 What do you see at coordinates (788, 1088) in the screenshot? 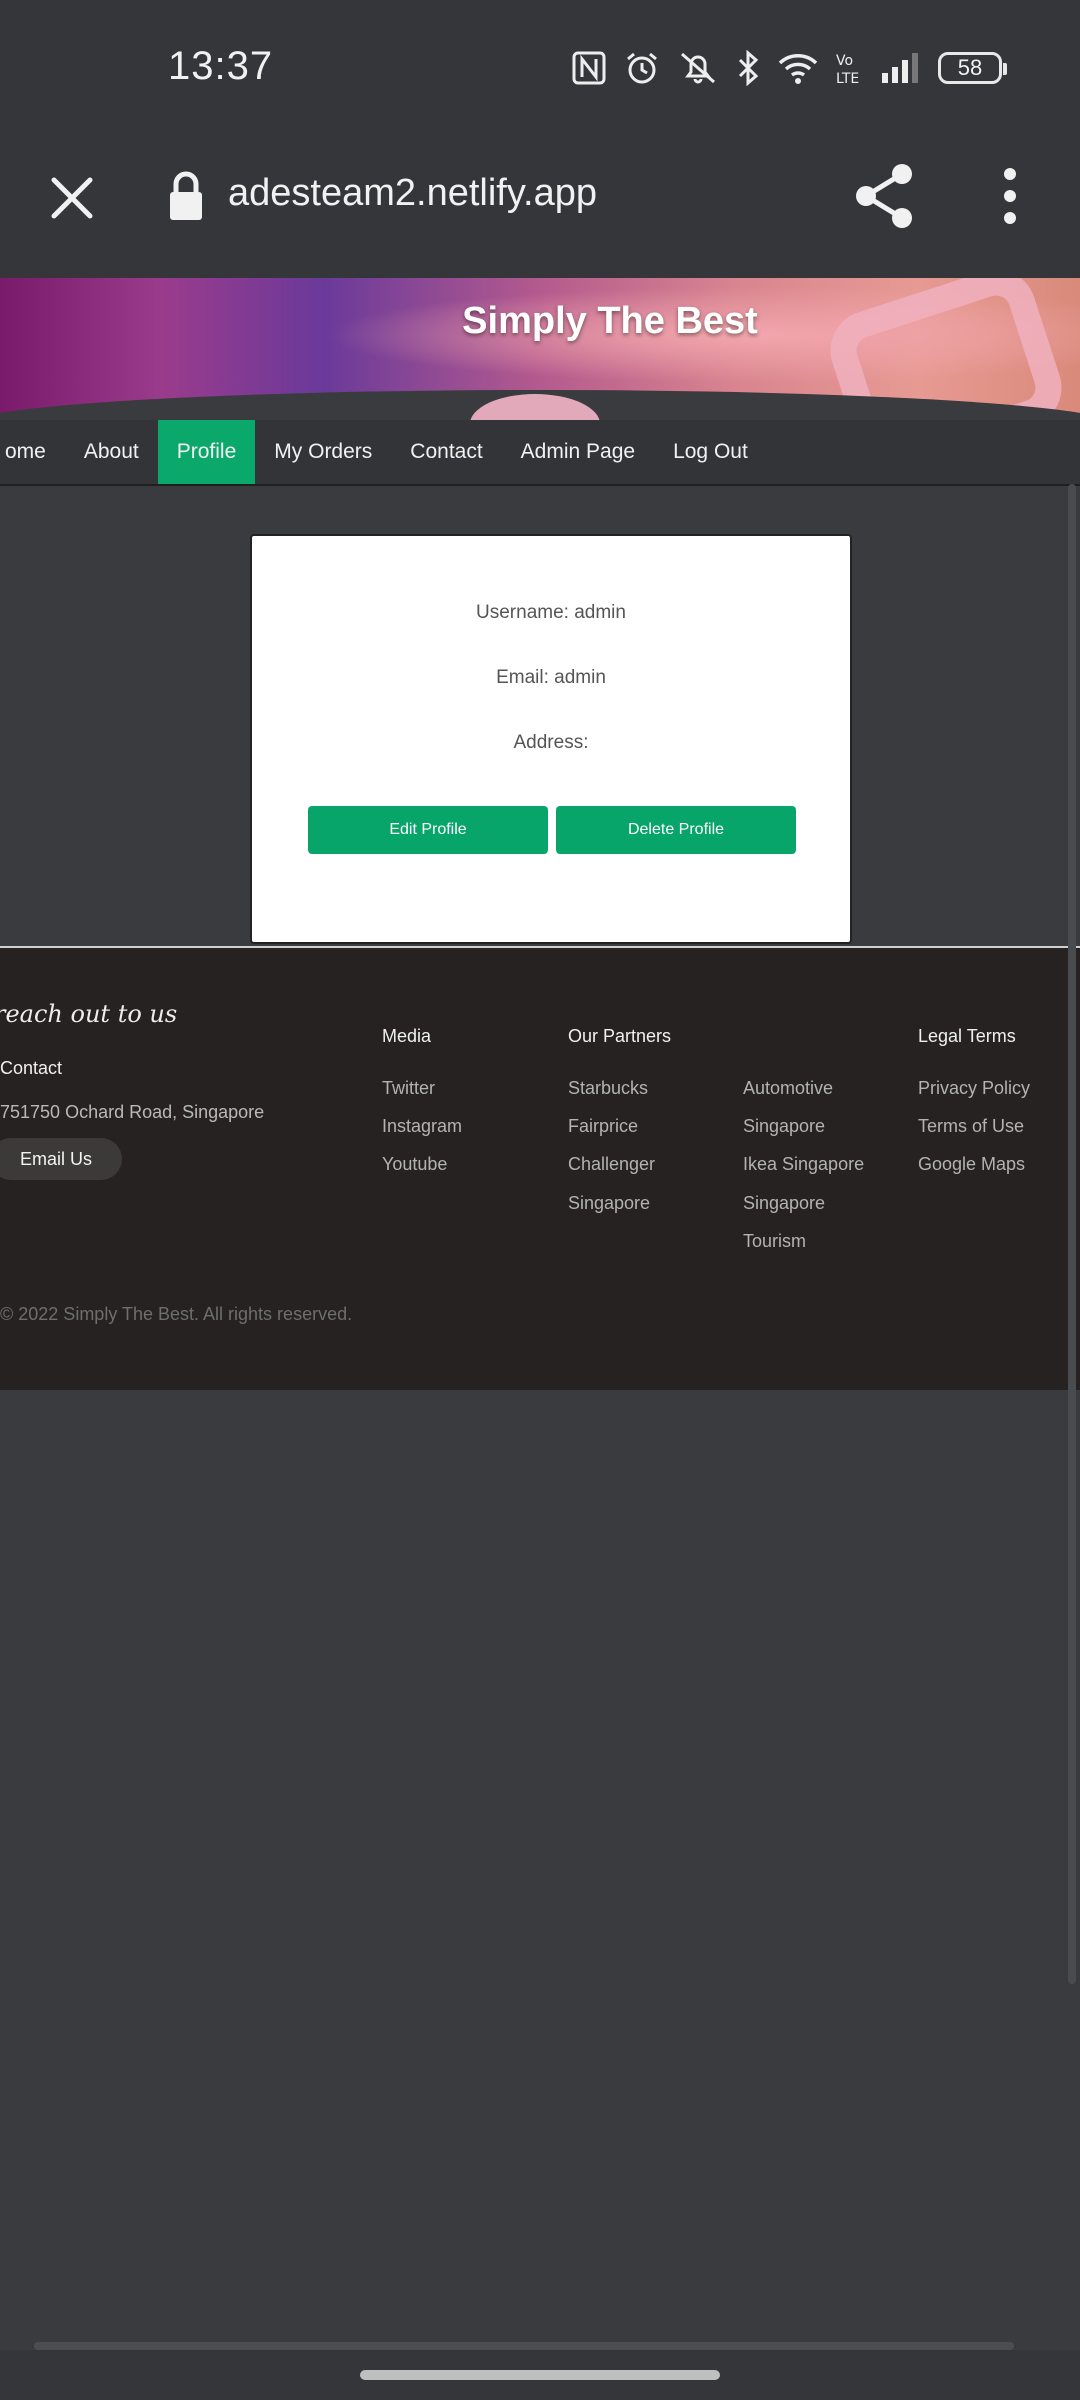
I see `footer-link-partner: Automotive` at bounding box center [788, 1088].